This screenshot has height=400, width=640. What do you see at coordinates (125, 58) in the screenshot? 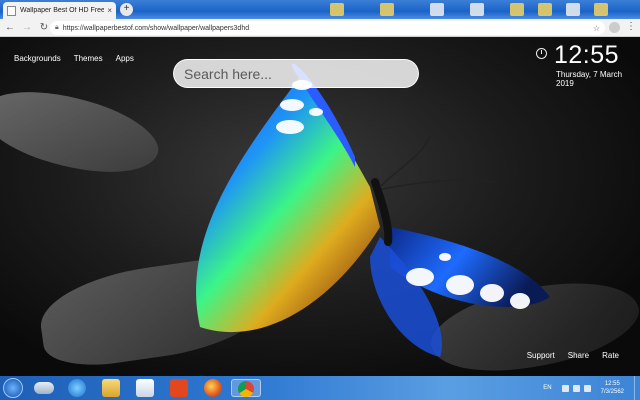
I see `nav-link-apps: Apps` at bounding box center [125, 58].